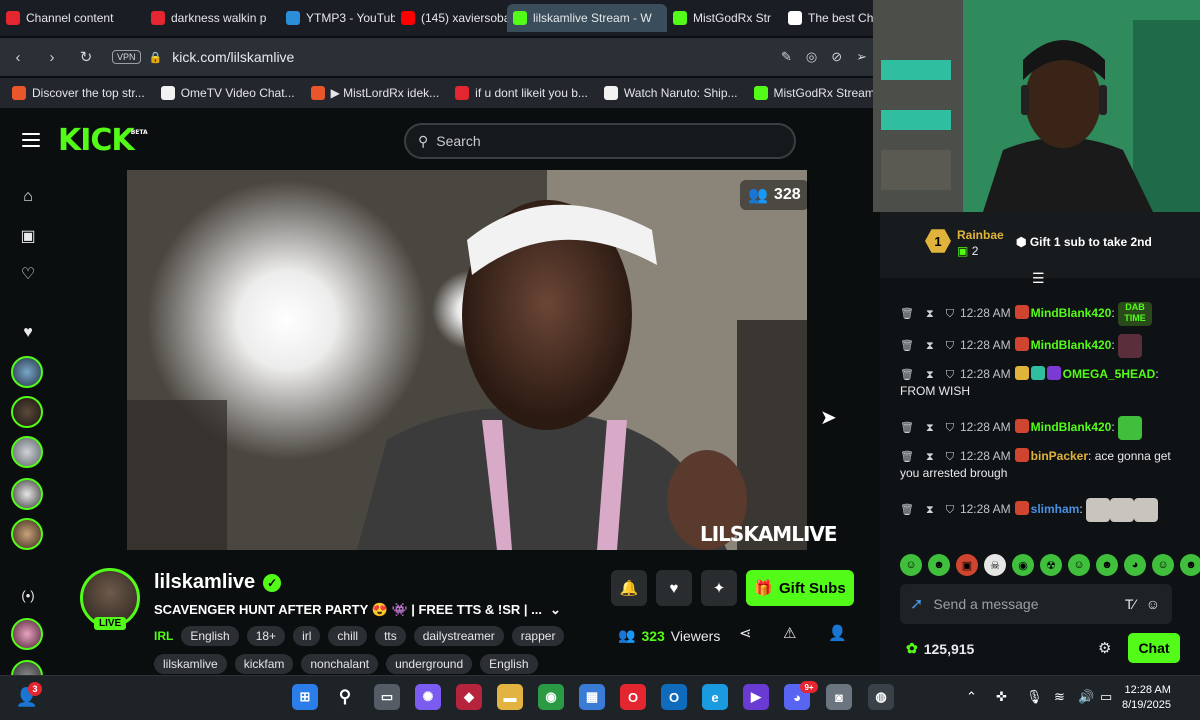  What do you see at coordinates (995, 565) in the screenshot?
I see `quick-emote-icon: ☠` at bounding box center [995, 565].